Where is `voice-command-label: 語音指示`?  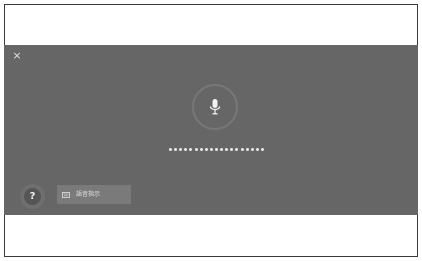 voice-command-label: 語音指示 is located at coordinates (88, 194).